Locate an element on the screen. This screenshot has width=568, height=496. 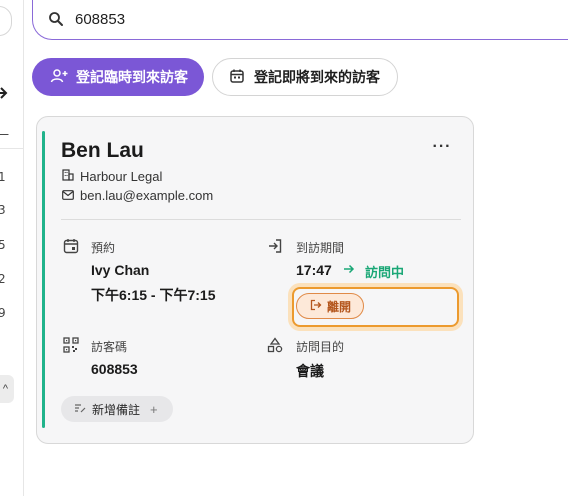
company-name: Harbour Legal is located at coordinates (121, 176).